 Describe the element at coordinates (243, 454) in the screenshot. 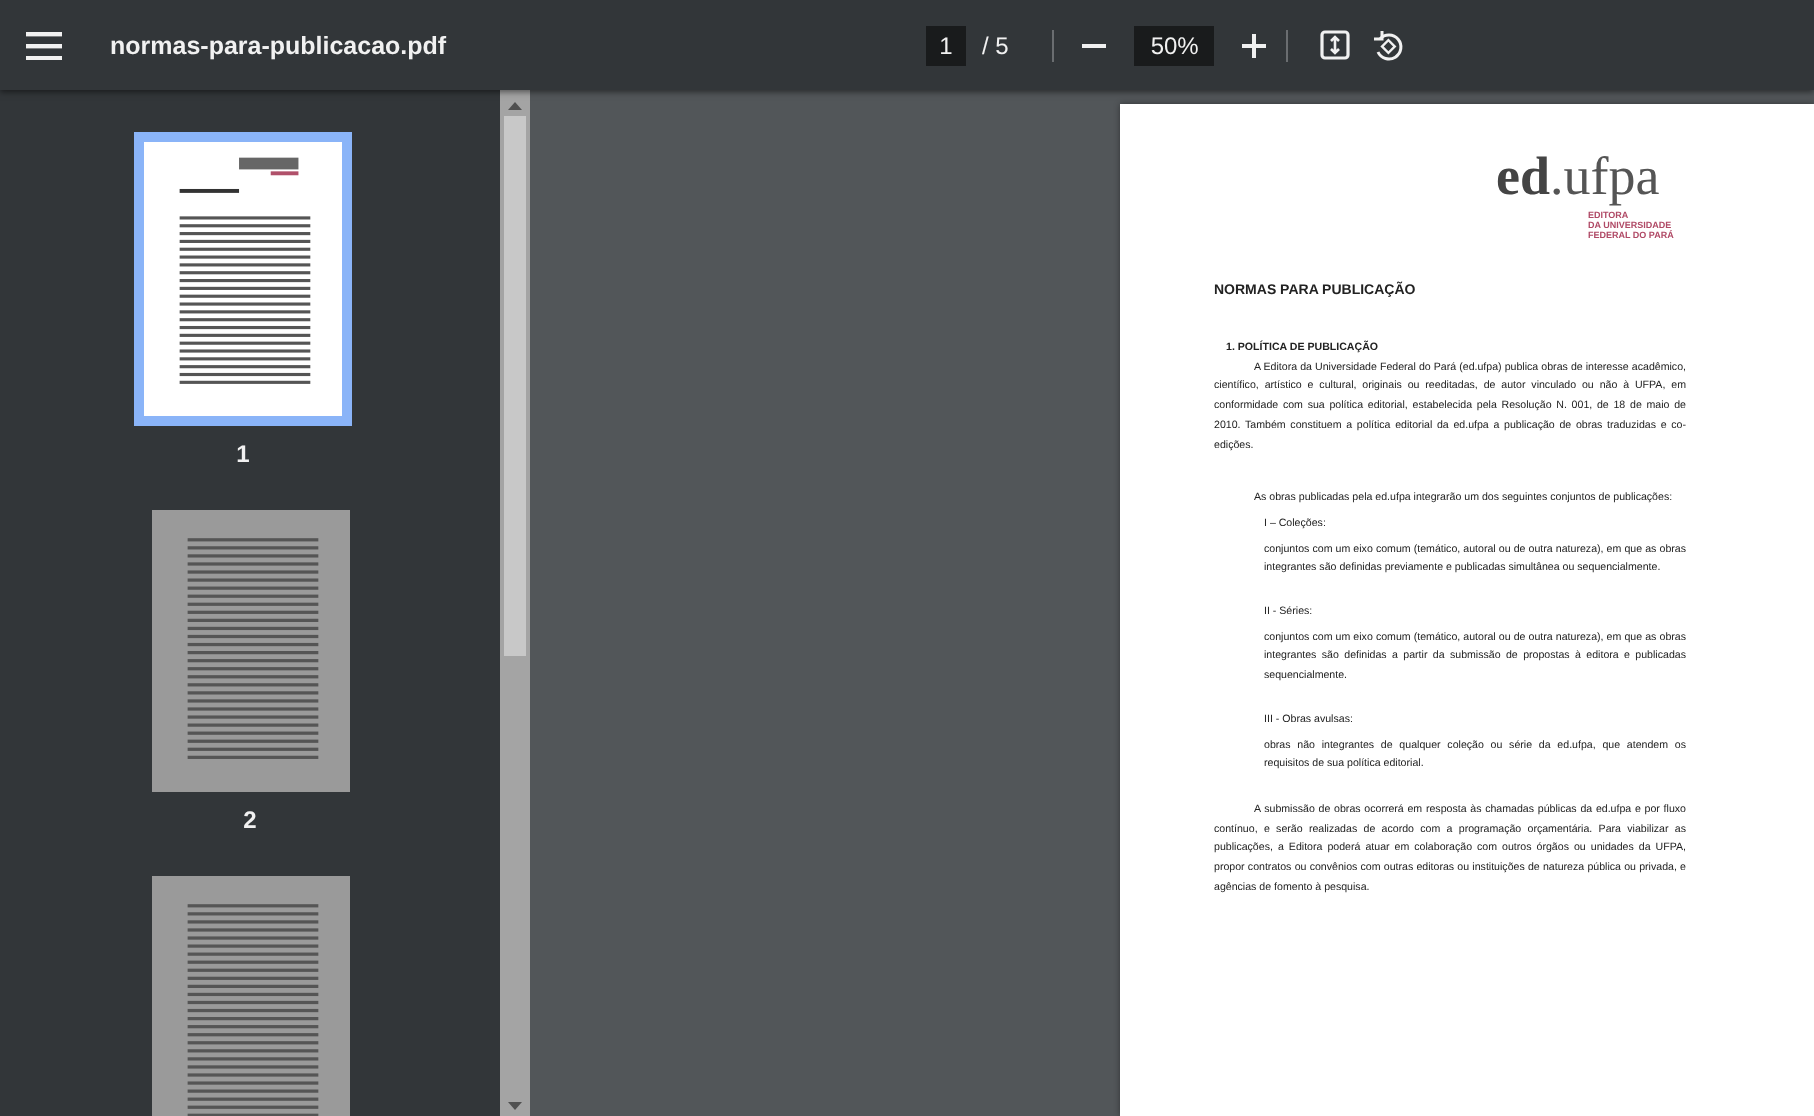

I see `page-number-label: 1` at that location.